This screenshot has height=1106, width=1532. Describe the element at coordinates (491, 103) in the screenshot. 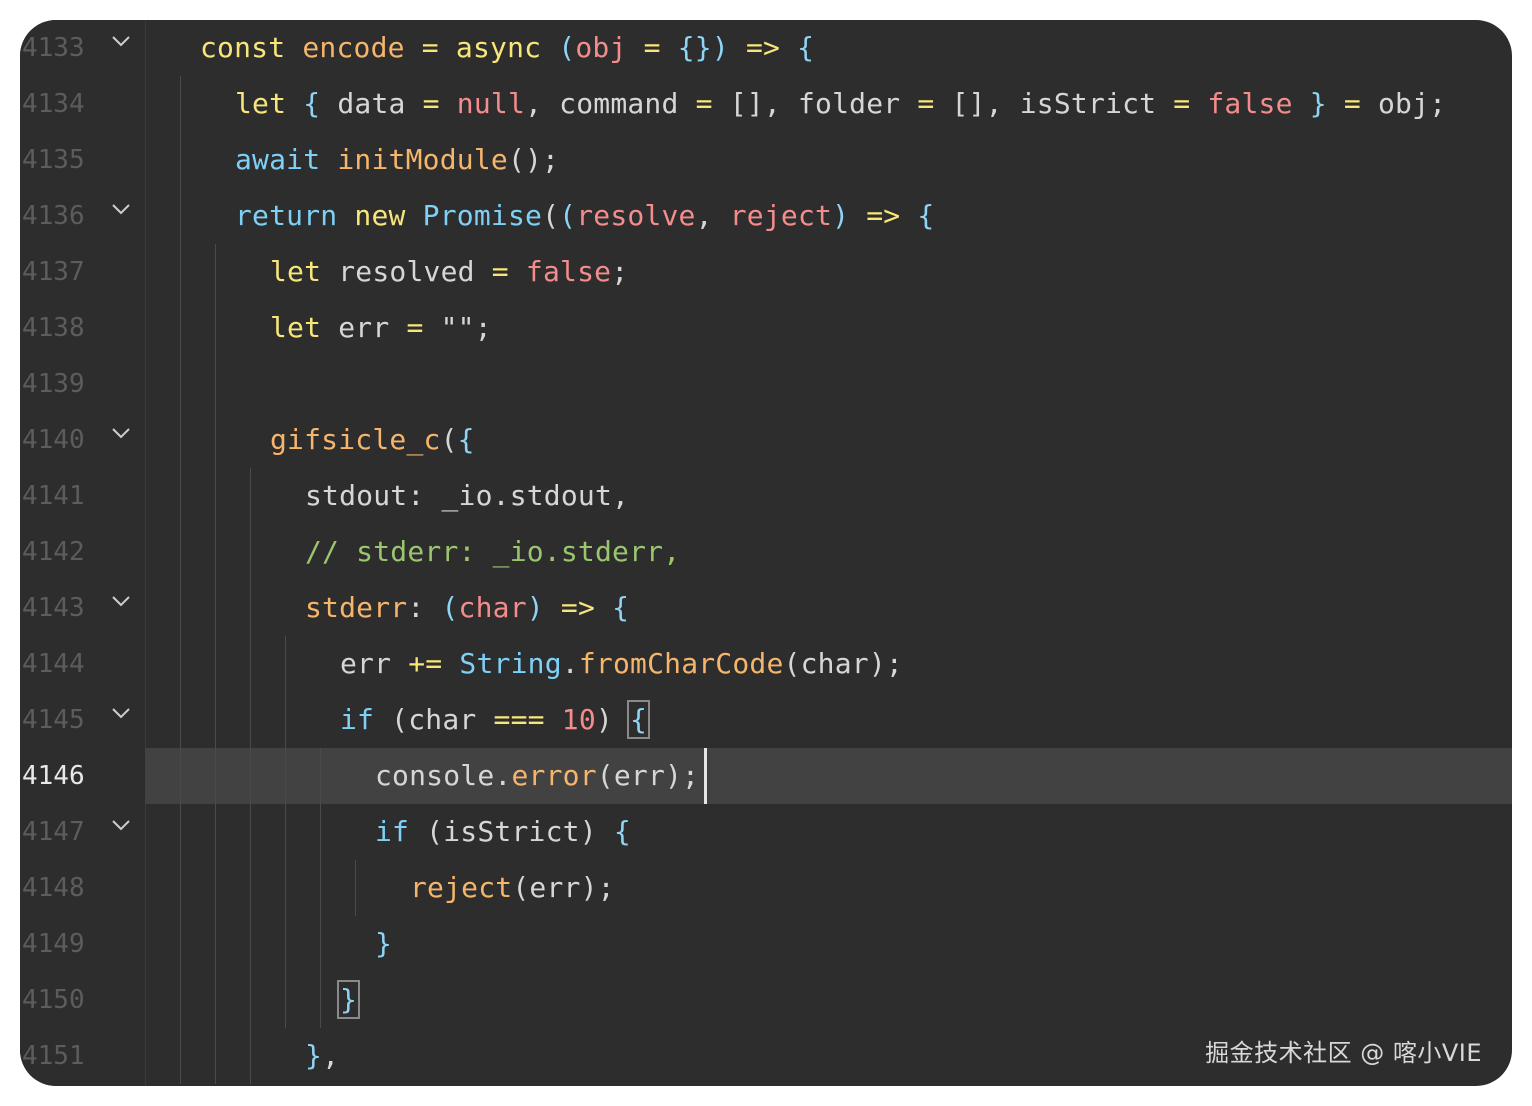

I see `code-token: null` at that location.